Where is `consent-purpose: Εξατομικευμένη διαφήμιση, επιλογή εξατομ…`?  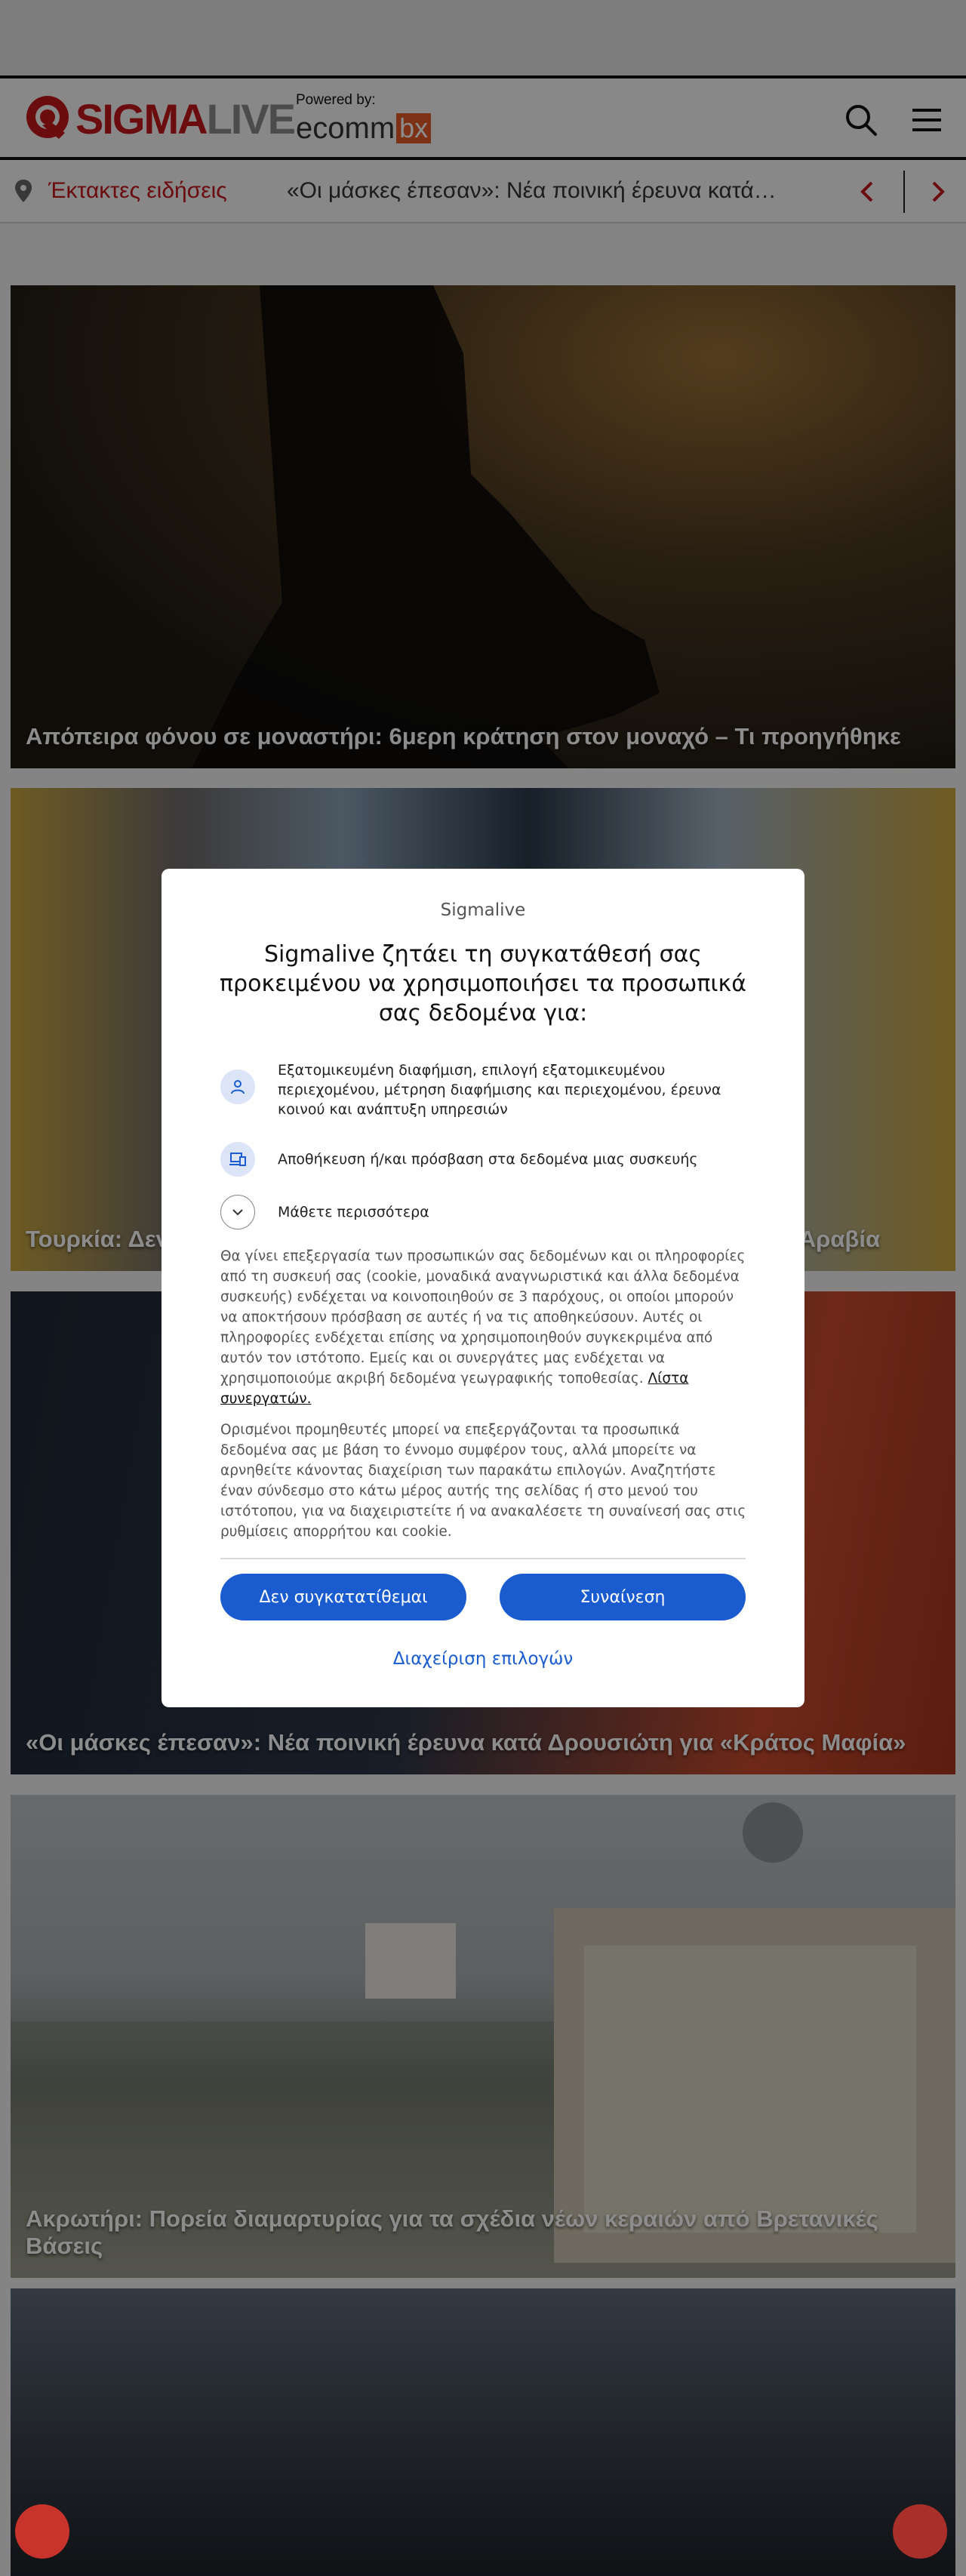
consent-purpose: Εξατομικευμένη διαφήμιση, επιλογή εξατομ… is located at coordinates (484, 1089).